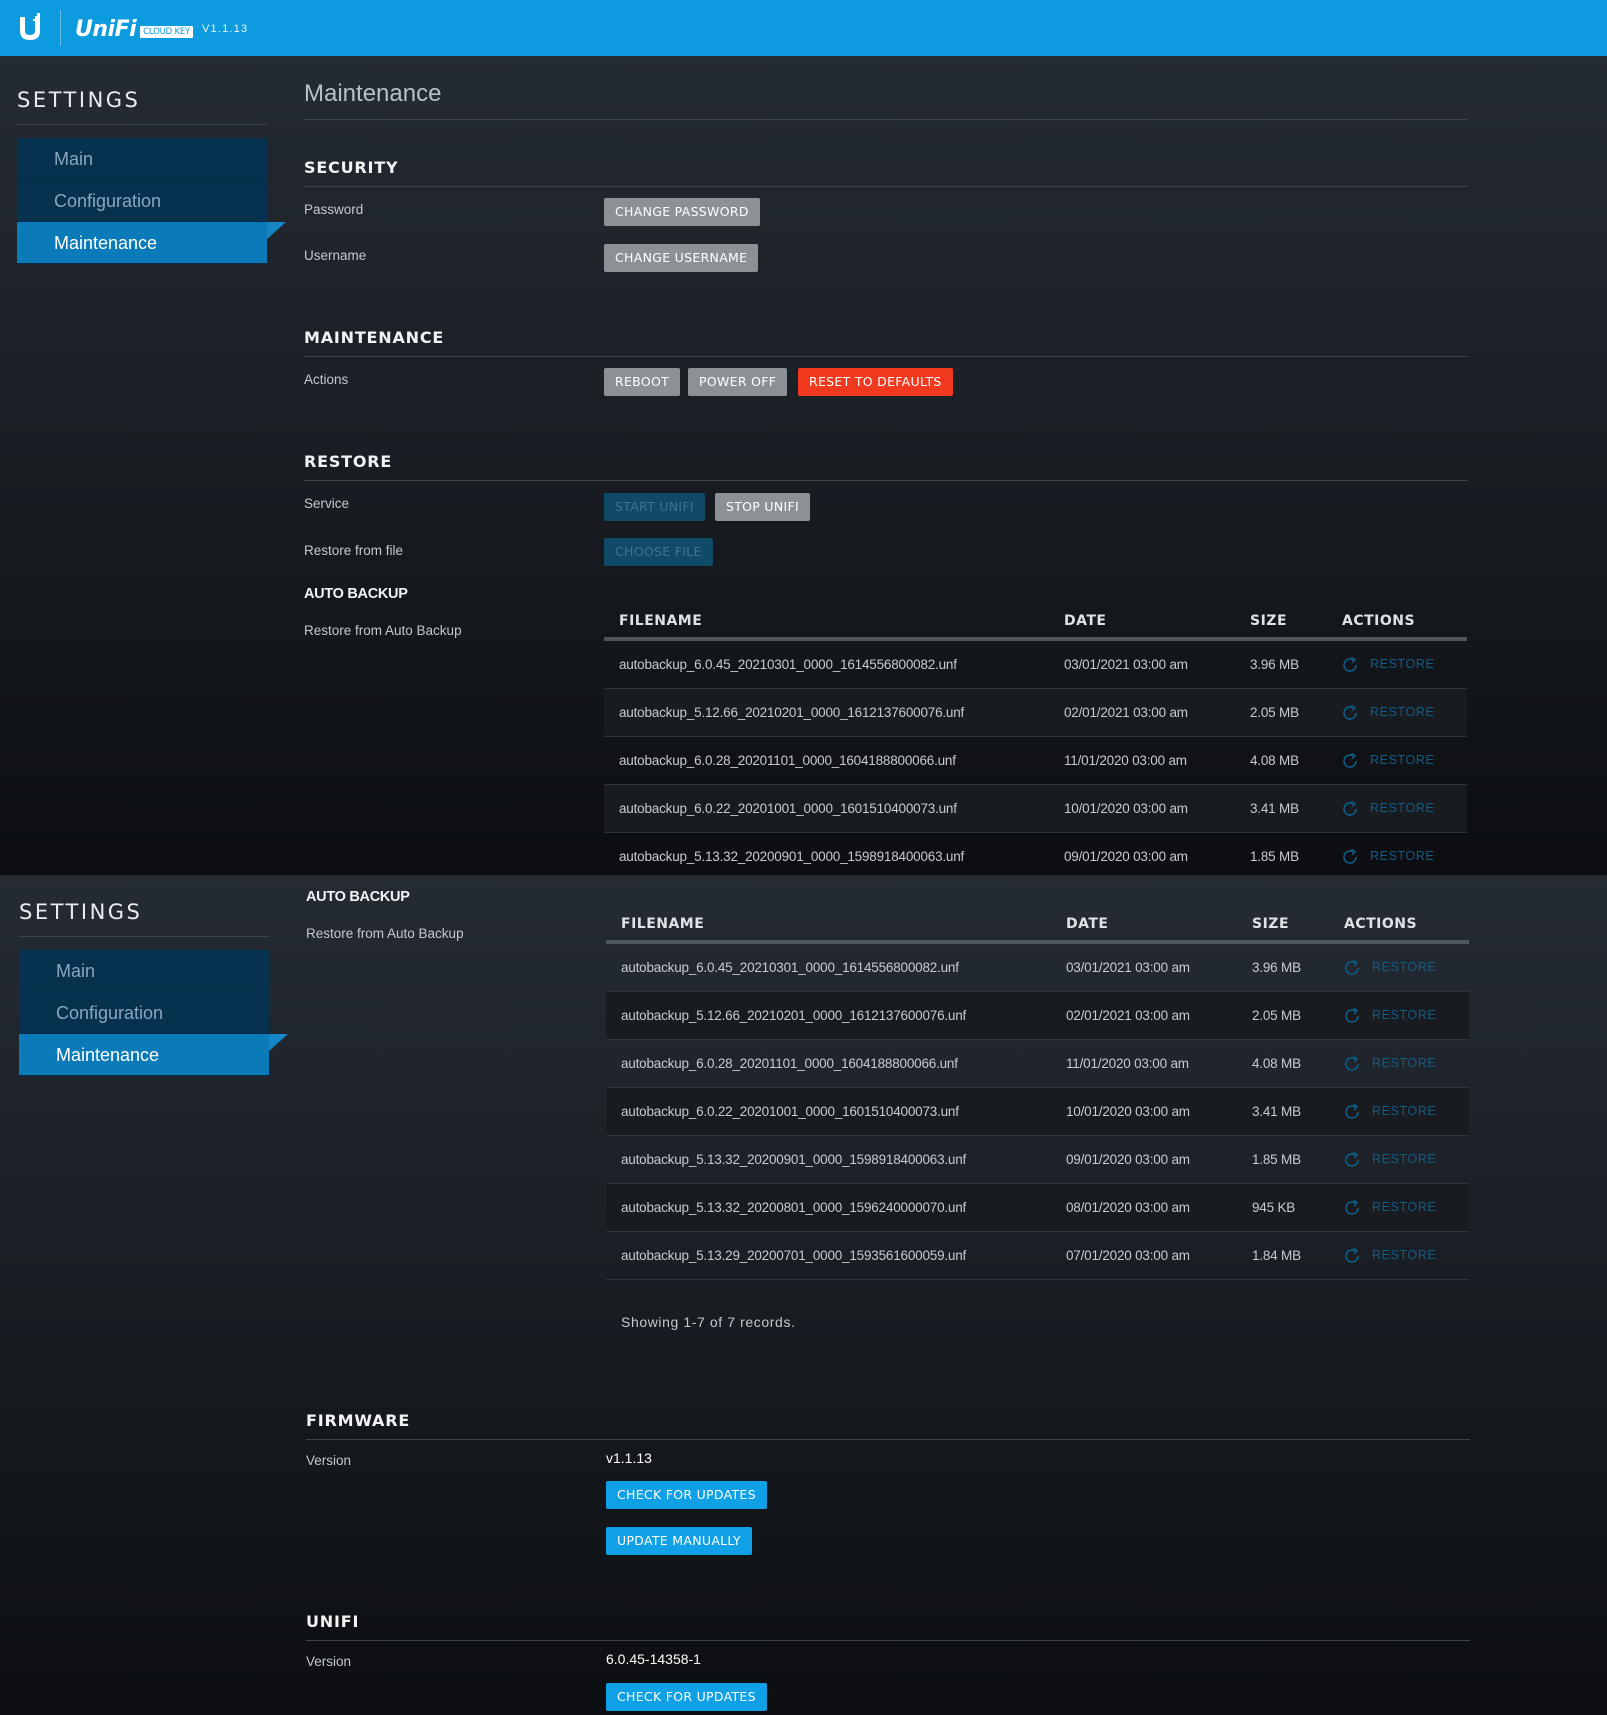 This screenshot has height=1715, width=1607. I want to click on brand-logo: UniFi CLOUD KEY, so click(134, 28).